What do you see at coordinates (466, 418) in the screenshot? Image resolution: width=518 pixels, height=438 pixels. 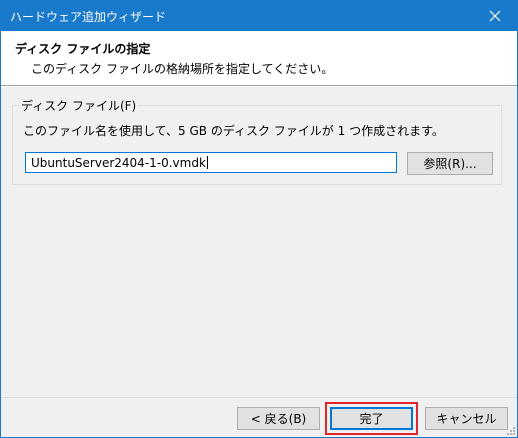 I see `cancel-button: キャンセル` at bounding box center [466, 418].